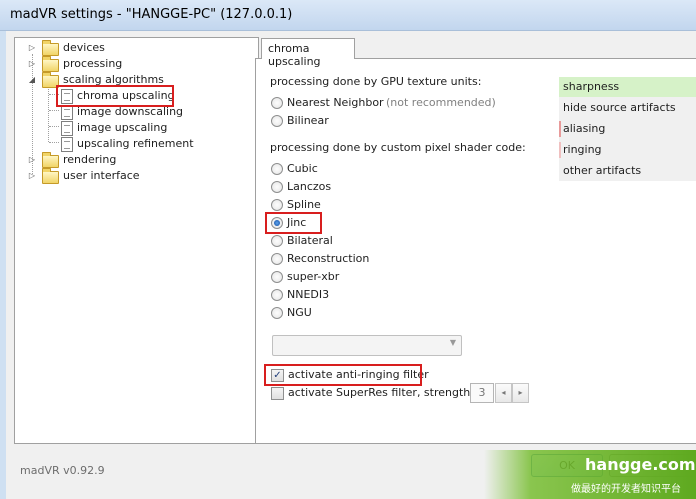 This screenshot has width=696, height=499. What do you see at coordinates (304, 204) in the screenshot?
I see `radio-label: Spline` at bounding box center [304, 204].